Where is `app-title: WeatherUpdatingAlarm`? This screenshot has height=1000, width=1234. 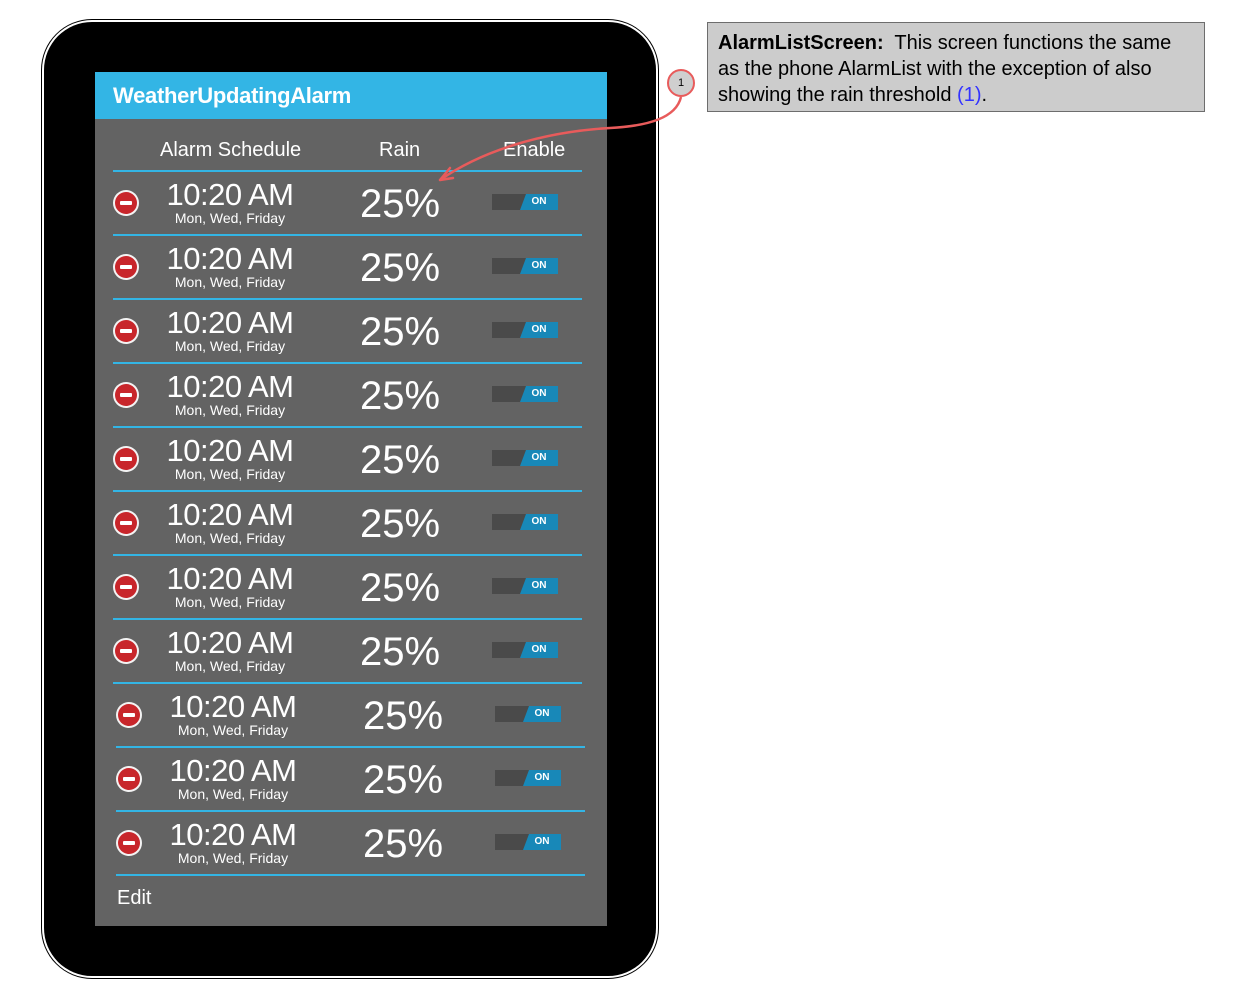 app-title: WeatherUpdatingAlarm is located at coordinates (232, 95).